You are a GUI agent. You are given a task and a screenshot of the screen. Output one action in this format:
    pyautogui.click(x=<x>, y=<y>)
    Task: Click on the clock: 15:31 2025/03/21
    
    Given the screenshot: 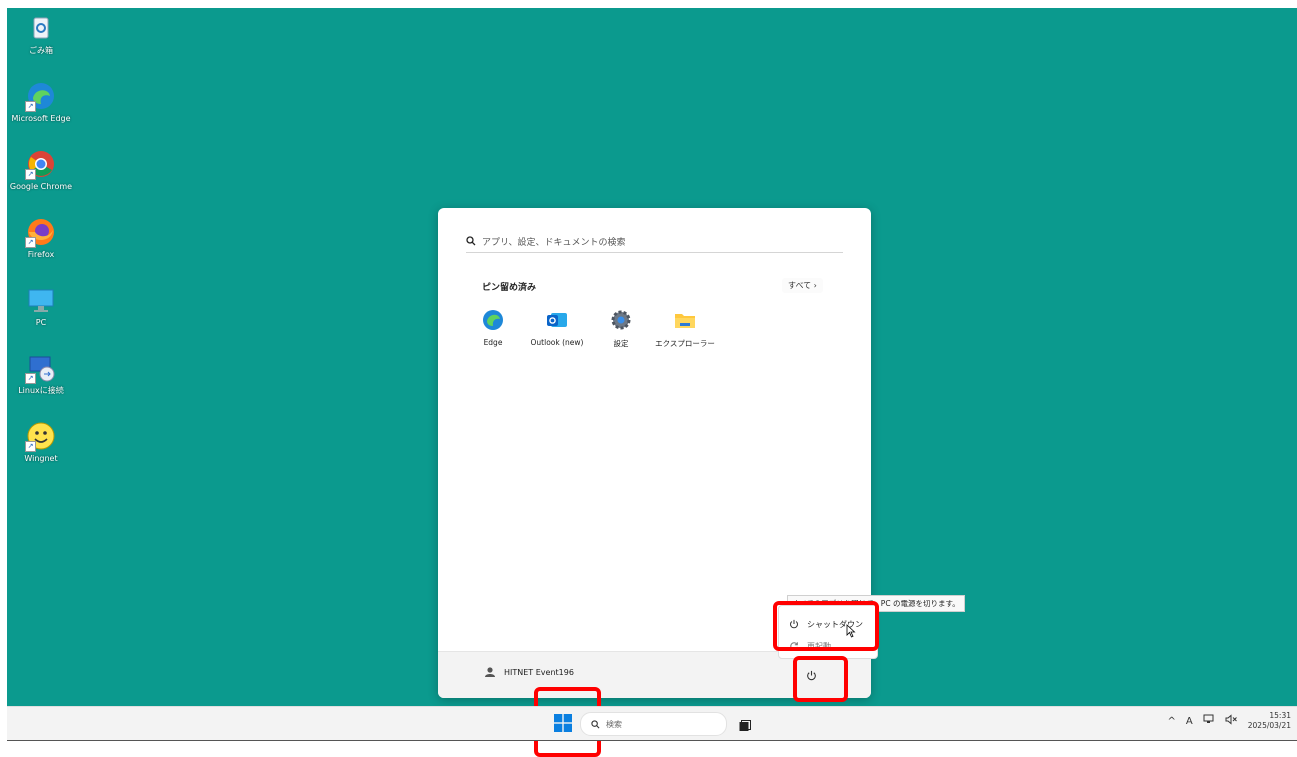 What is the action you would take?
    pyautogui.click(x=1269, y=721)
    